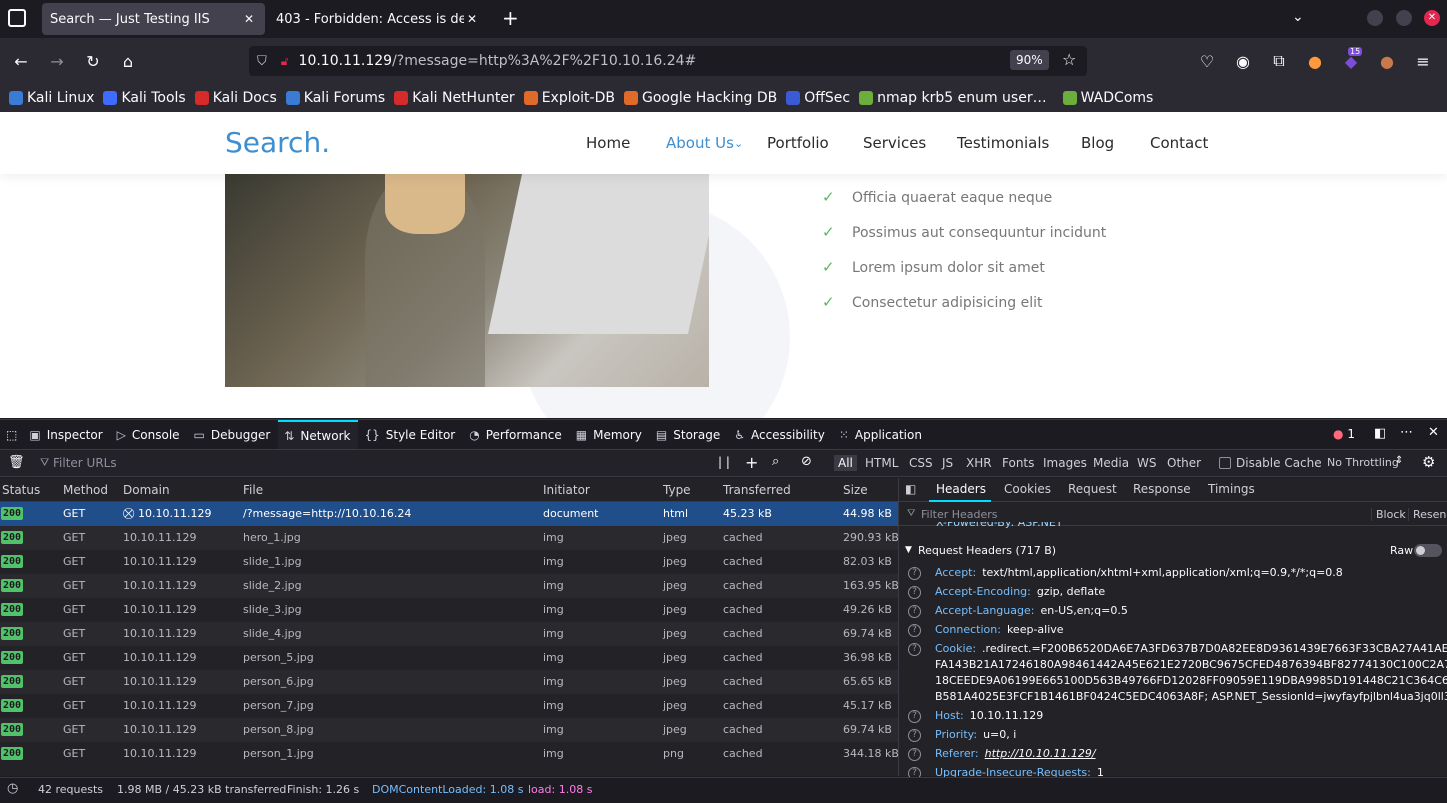 Image resolution: width=1447 pixels, height=803 pixels. I want to click on new-tab-icon: +, so click(510, 18).